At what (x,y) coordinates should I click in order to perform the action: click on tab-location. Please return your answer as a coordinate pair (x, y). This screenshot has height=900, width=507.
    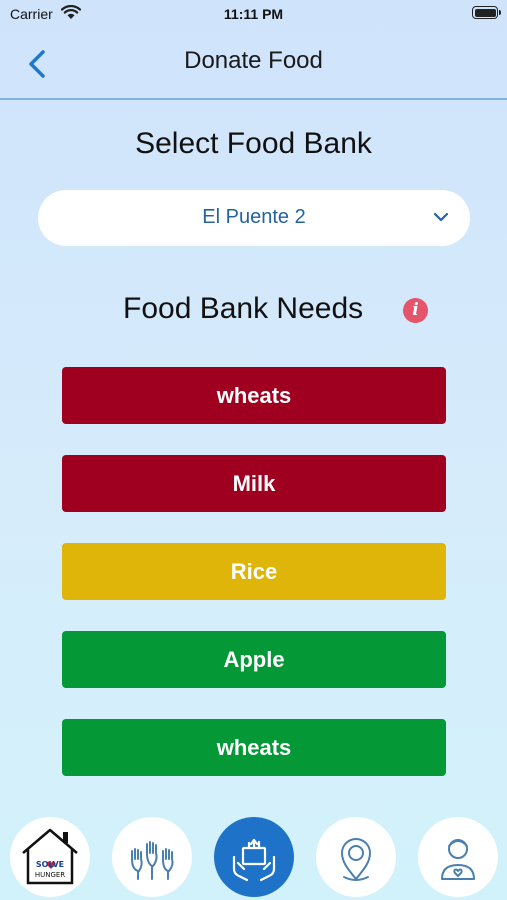
    Looking at the image, I should click on (356, 857).